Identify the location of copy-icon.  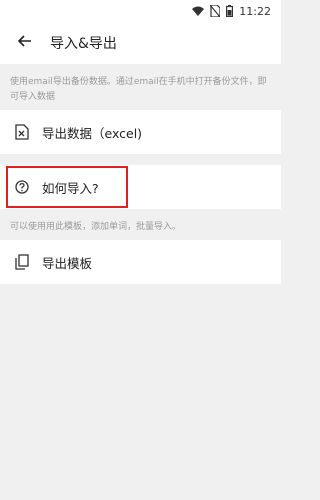
(22, 262).